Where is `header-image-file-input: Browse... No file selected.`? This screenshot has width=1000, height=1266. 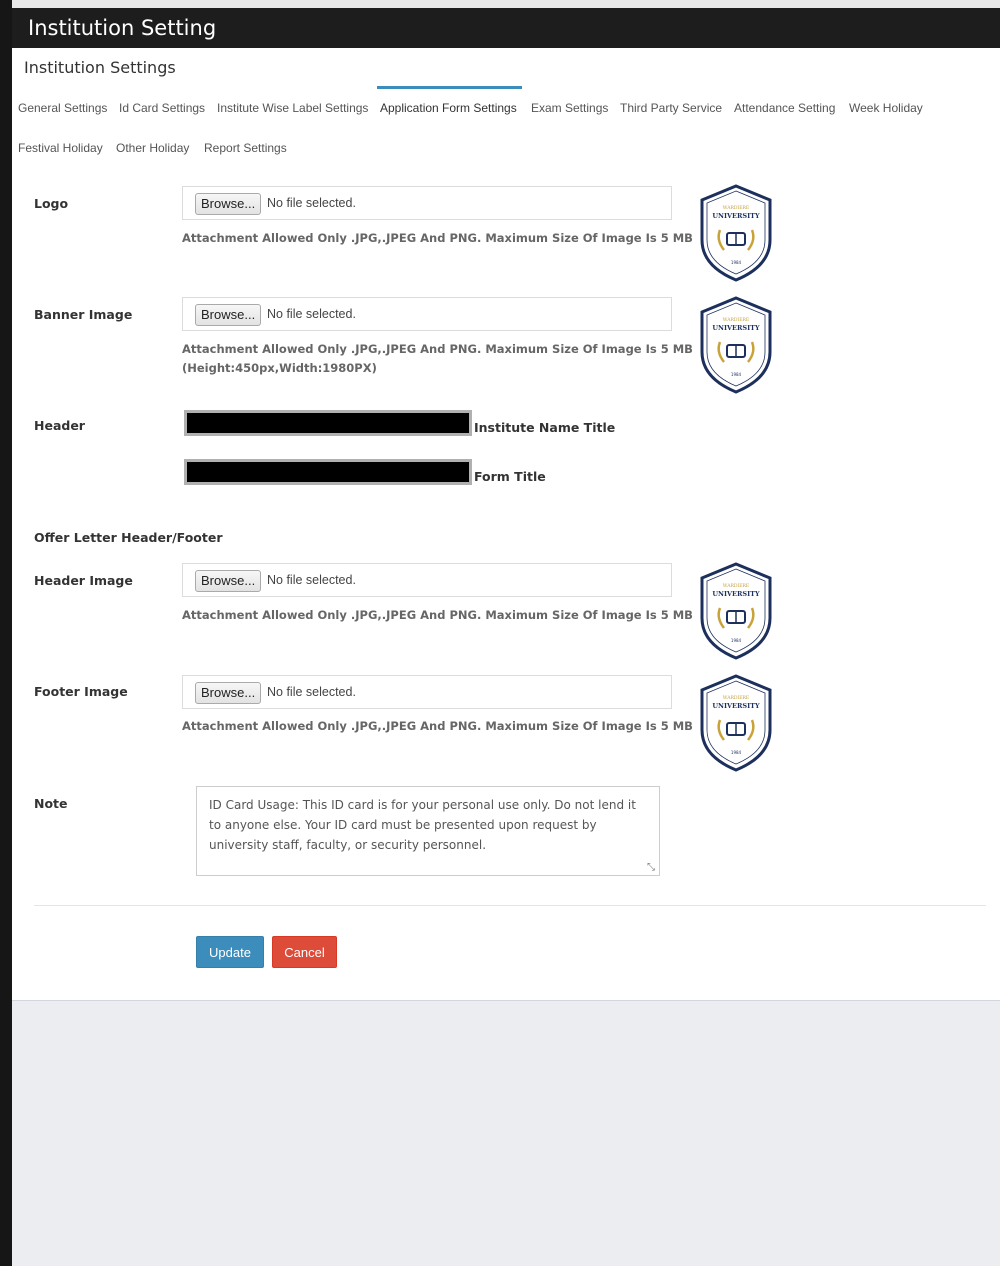
header-image-file-input: Browse... No file selected. is located at coordinates (427, 580).